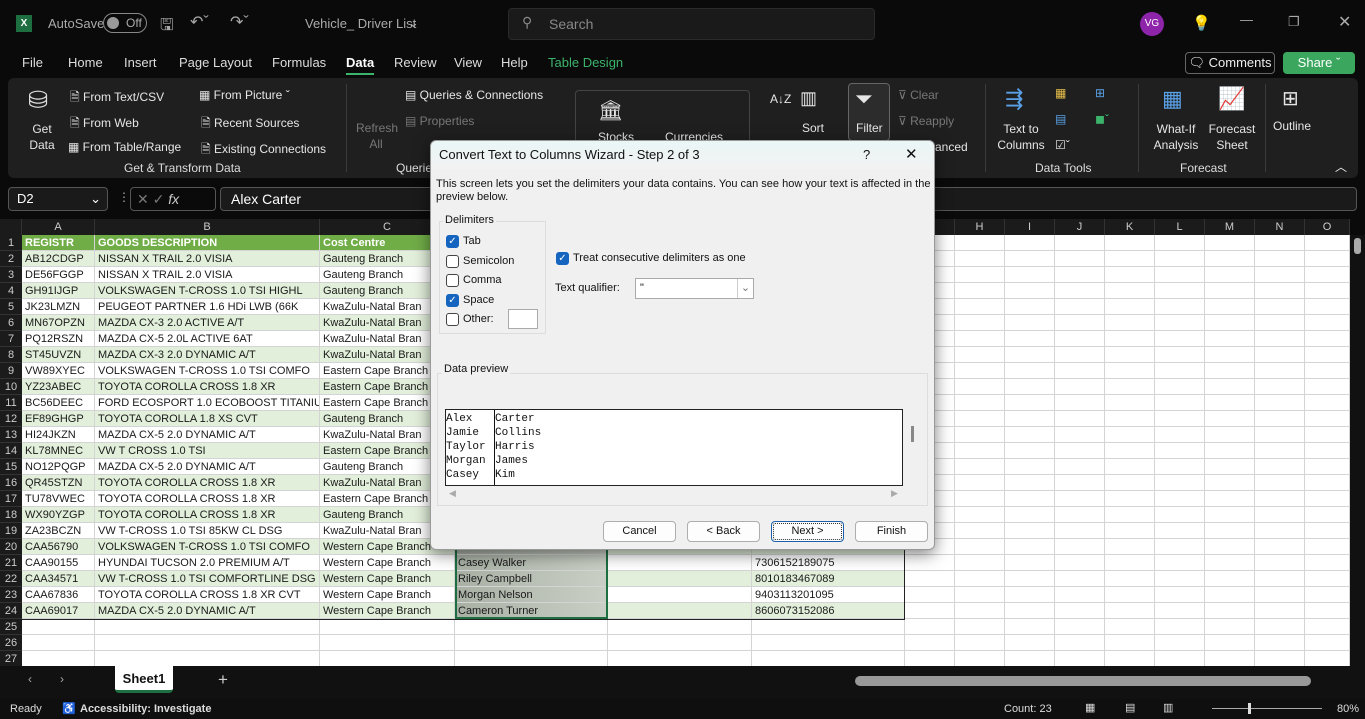 The image size is (1365, 719). What do you see at coordinates (250, 124) in the screenshot?
I see `recent-sources-button: 🗎 Recent Sources` at bounding box center [250, 124].